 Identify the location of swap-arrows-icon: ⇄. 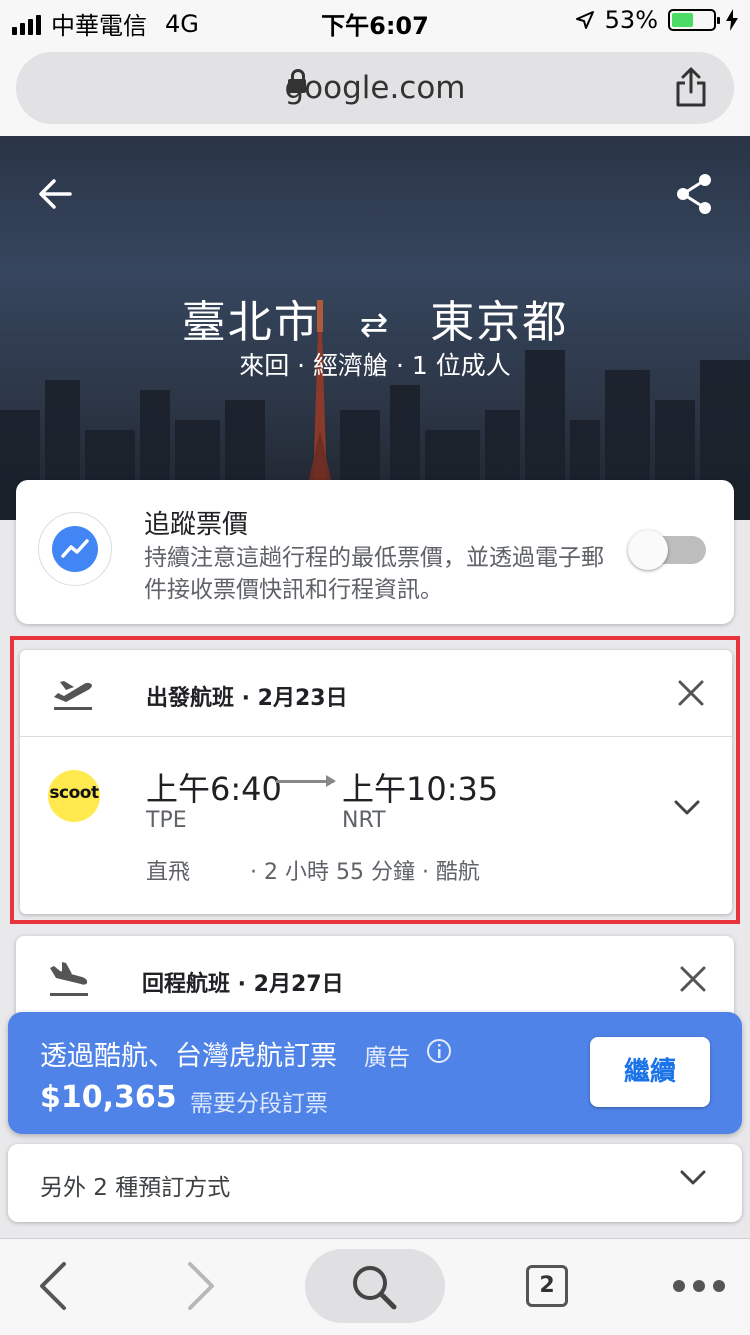
(375, 325).